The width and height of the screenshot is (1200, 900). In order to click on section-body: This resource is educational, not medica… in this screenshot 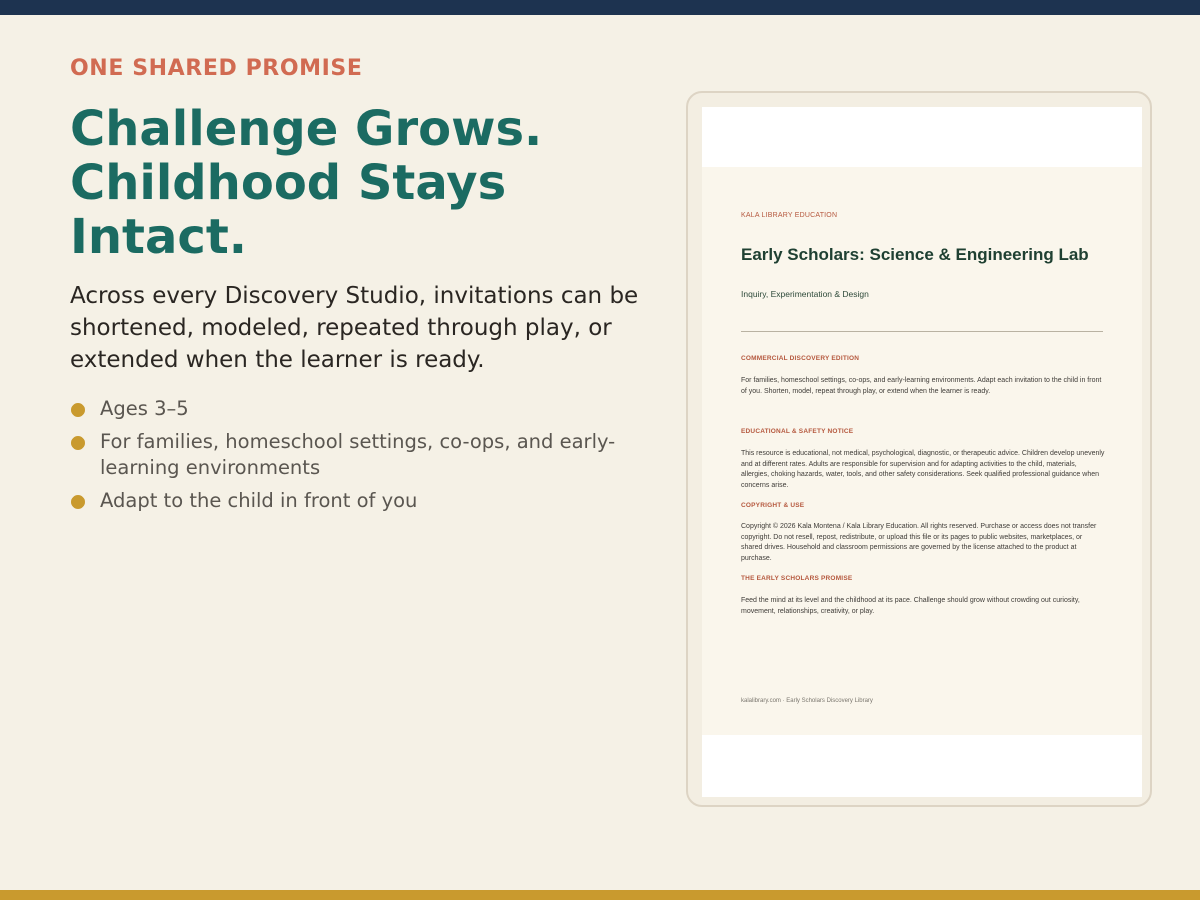, I will do `click(923, 469)`.